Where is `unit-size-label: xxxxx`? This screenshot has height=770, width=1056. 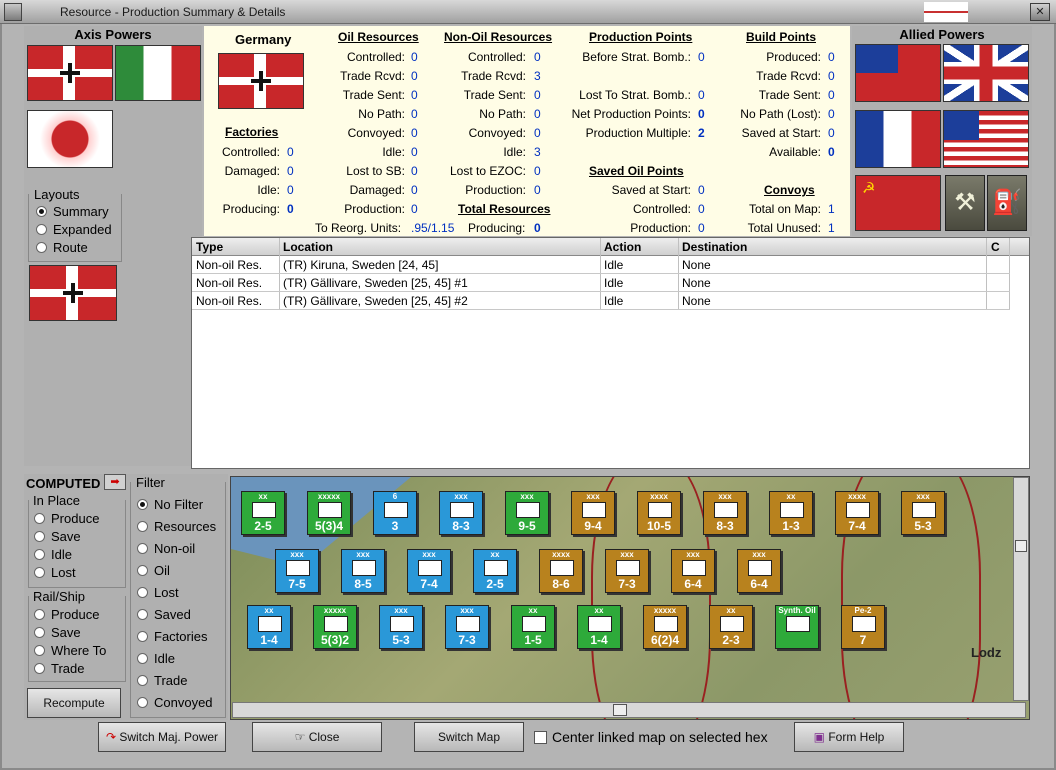 unit-size-label: xxxxx is located at coordinates (329, 496).